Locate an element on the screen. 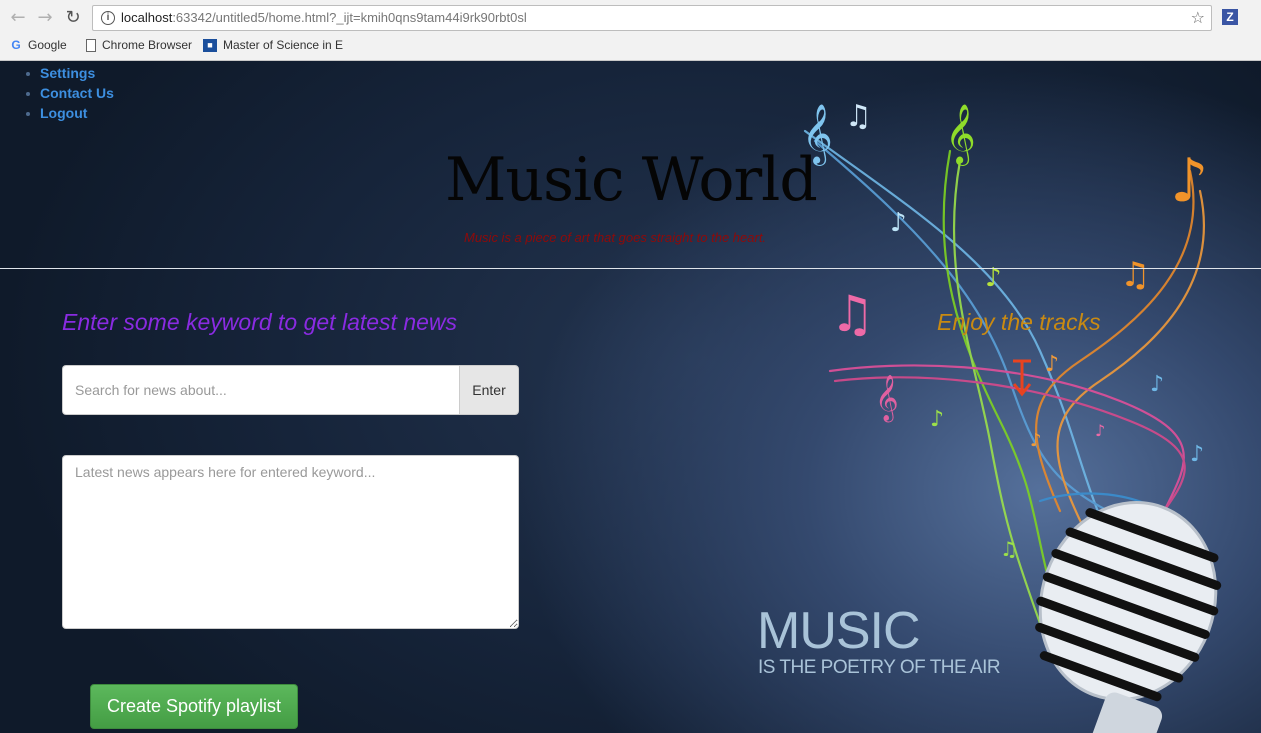  enter-button: Enter is located at coordinates (489, 390).